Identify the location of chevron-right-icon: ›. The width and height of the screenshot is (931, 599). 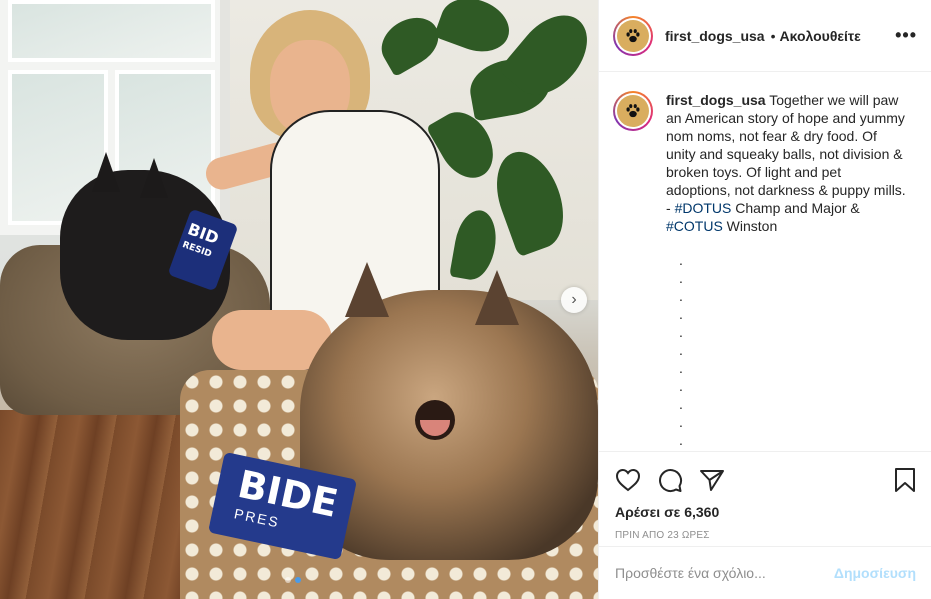
(574, 299).